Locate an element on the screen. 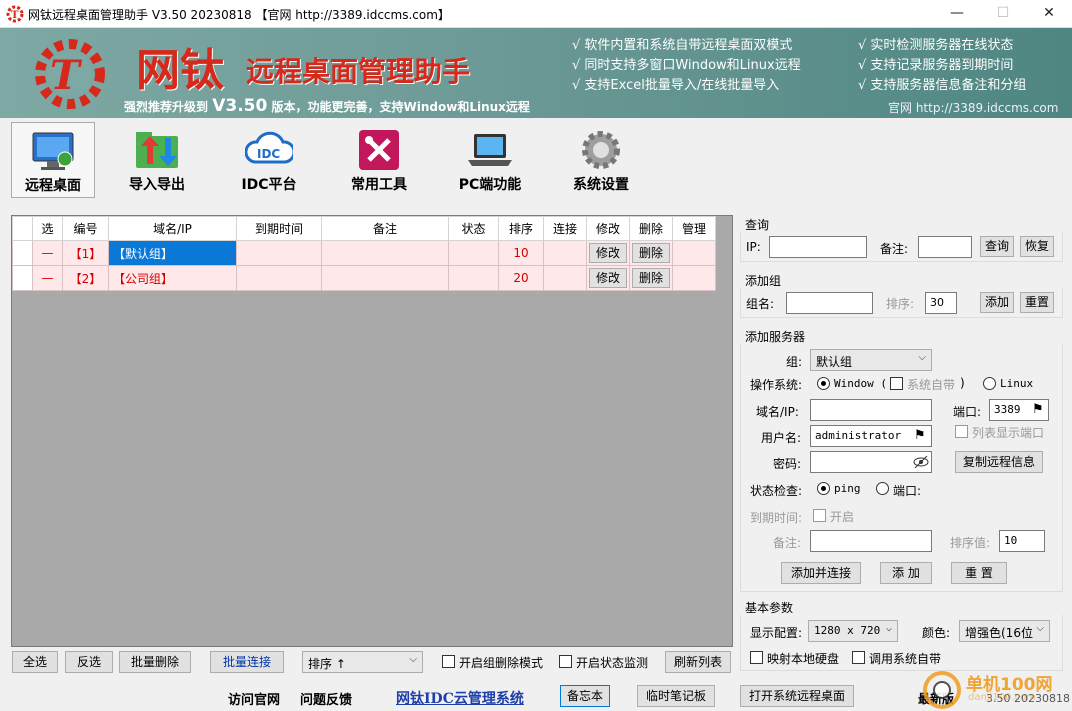  column-header-status: 状态 is located at coordinates (473, 228).